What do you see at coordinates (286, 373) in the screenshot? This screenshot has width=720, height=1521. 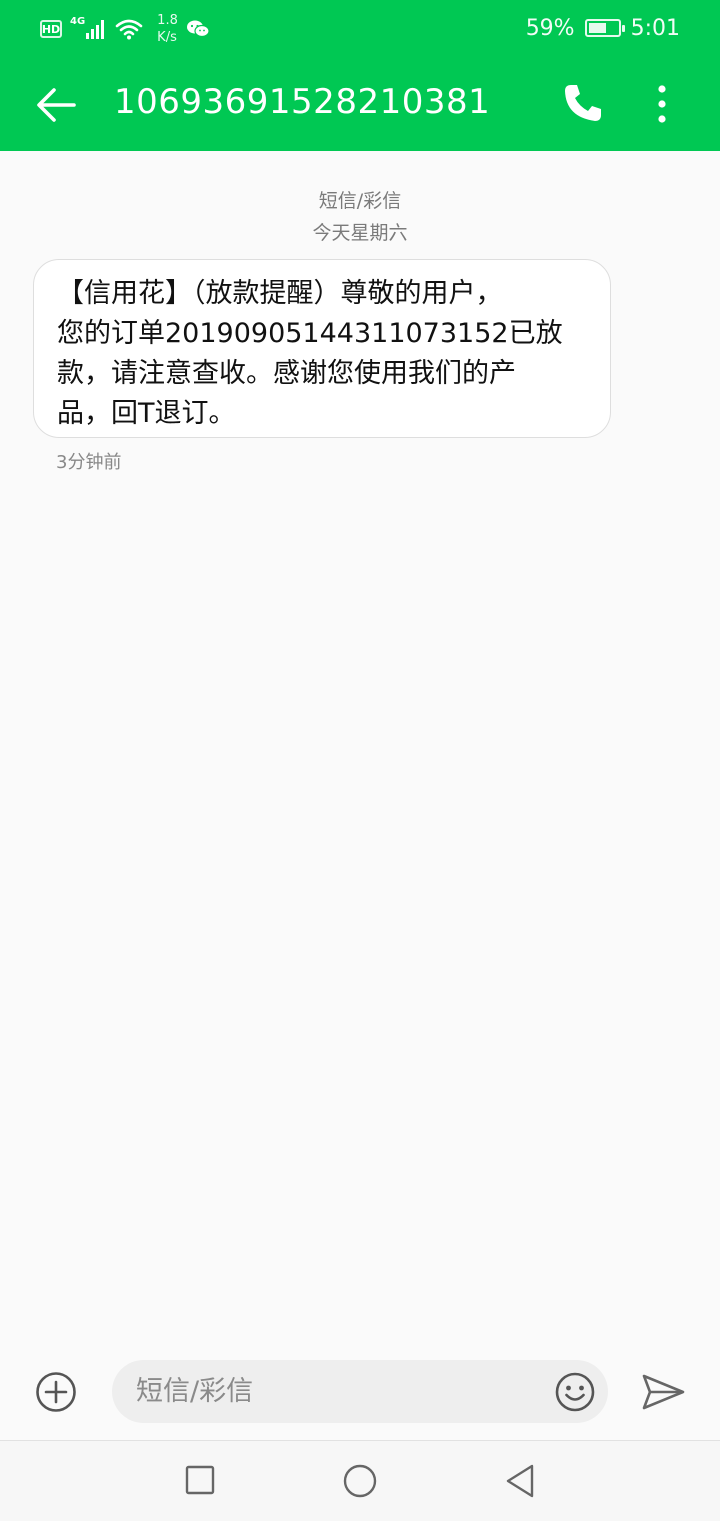 I see `message-line: 款，请注意查收。感谢您使用我们的产` at bounding box center [286, 373].